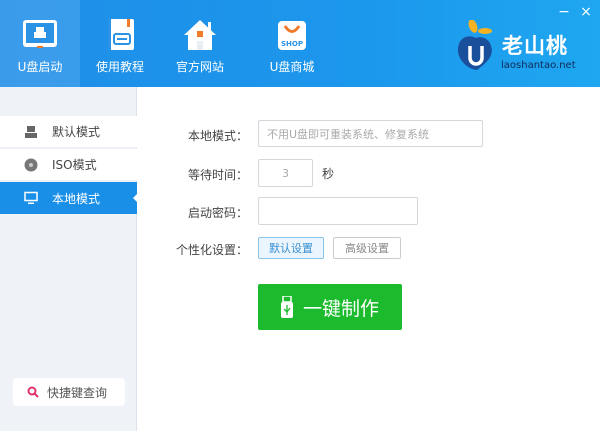 The height and width of the screenshot is (431, 600). Describe the element at coordinates (200, 35) in the screenshot. I see `house-icon` at that location.